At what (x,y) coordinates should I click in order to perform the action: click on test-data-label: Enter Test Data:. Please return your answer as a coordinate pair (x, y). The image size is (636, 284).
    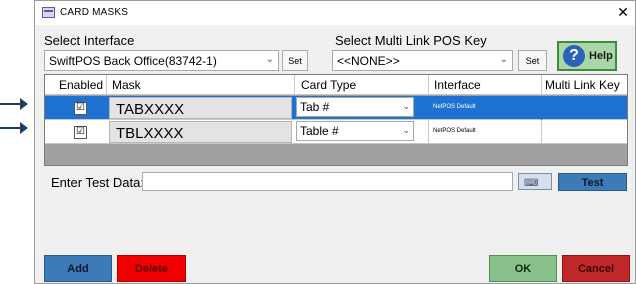
    Looking at the image, I should click on (97, 182).